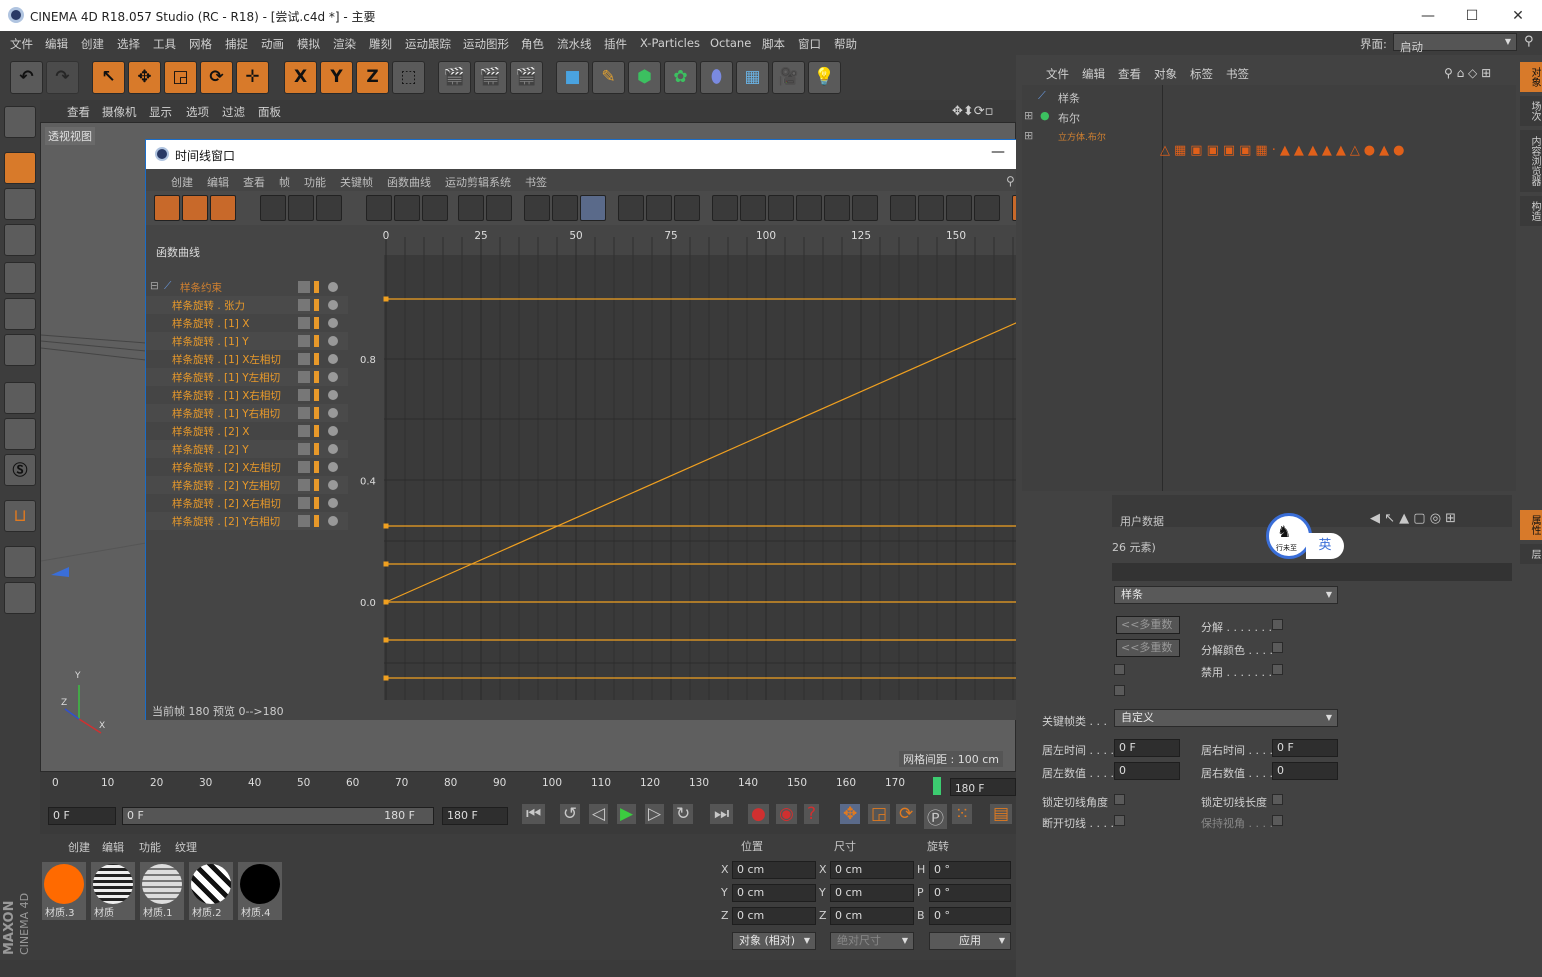 This screenshot has width=1542, height=977. Describe the element at coordinates (753, 208) in the screenshot. I see `tl-tool-b` at that location.